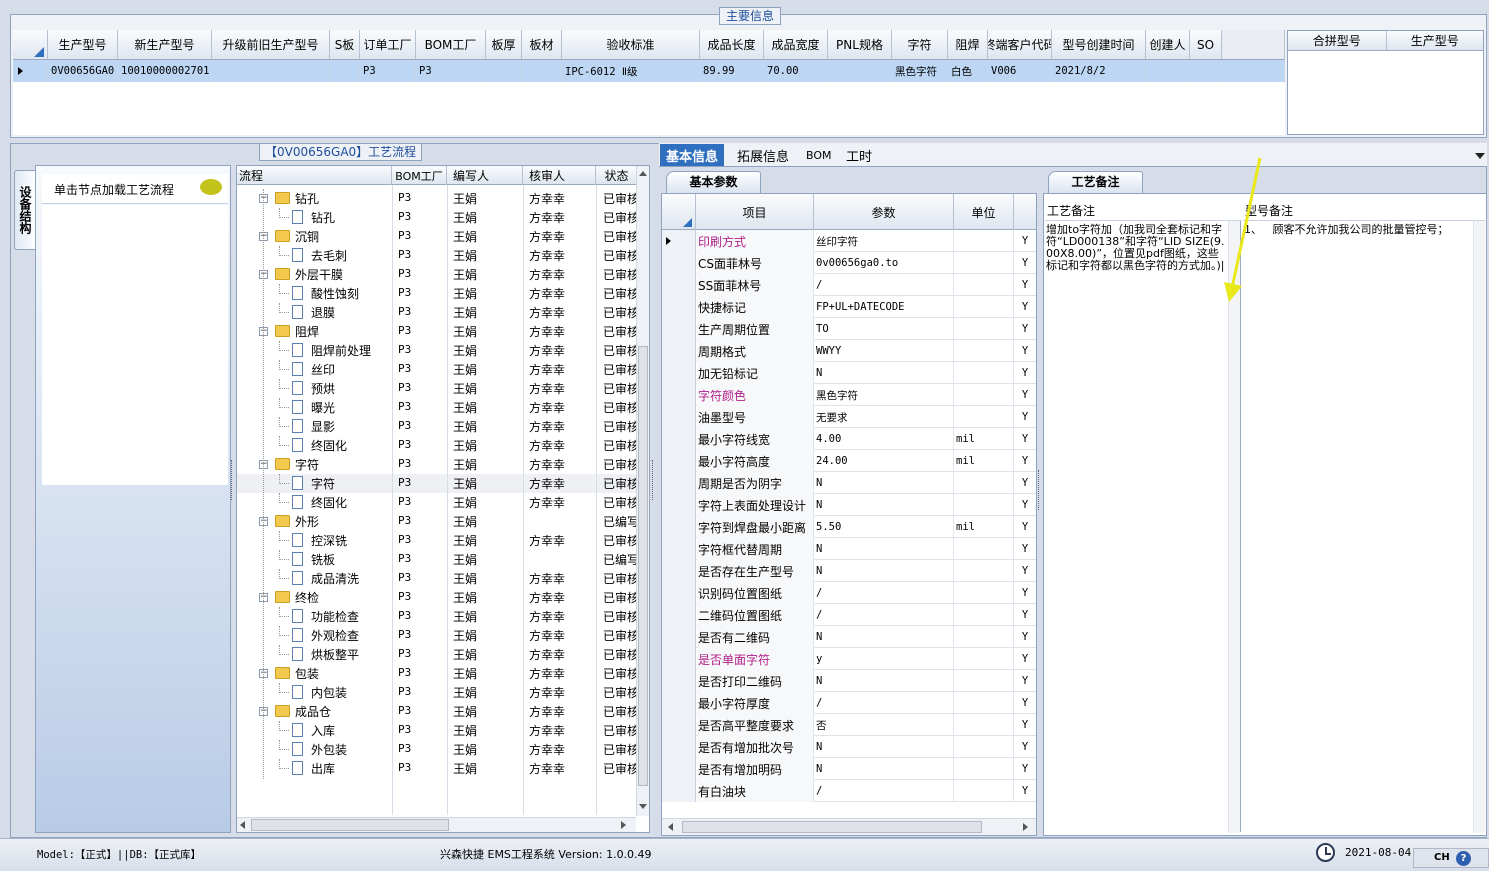 Image resolution: width=1489 pixels, height=871 pixels. What do you see at coordinates (1364, 526) in the screenshot?
I see `model-remarks-textarea: 1、 顾客不允许加我公司的批量管控号；` at bounding box center [1364, 526].